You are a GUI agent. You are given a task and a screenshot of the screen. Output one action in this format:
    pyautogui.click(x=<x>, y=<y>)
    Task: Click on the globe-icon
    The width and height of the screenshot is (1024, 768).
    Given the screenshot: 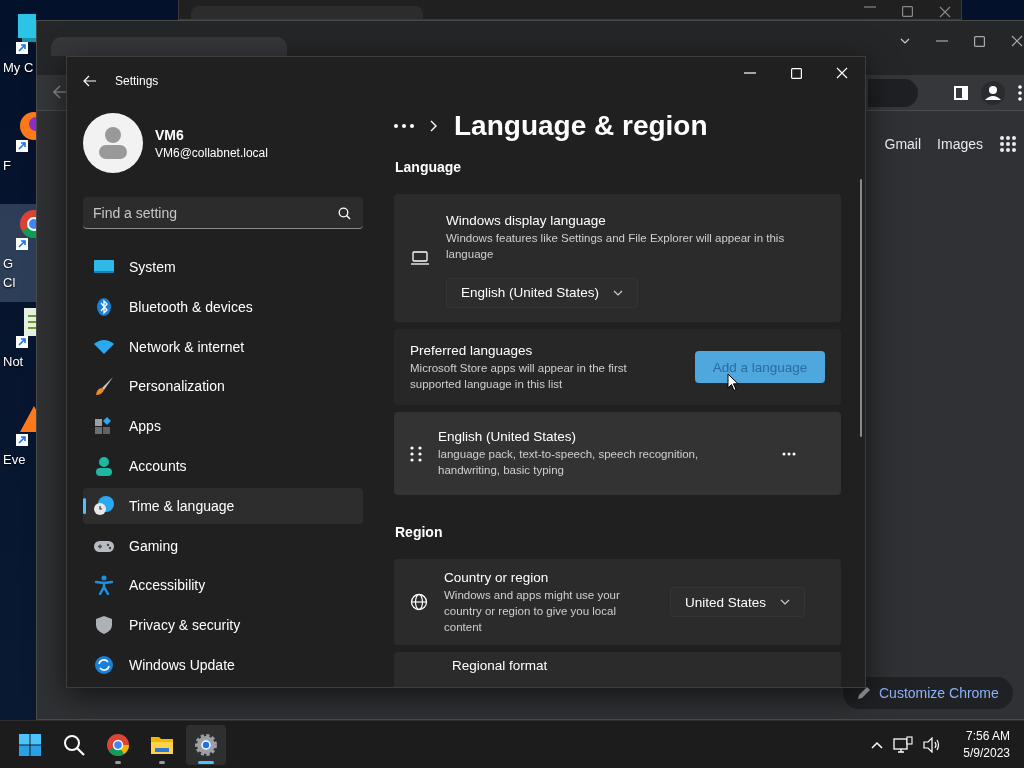 What is the action you would take?
    pyautogui.click(x=419, y=602)
    